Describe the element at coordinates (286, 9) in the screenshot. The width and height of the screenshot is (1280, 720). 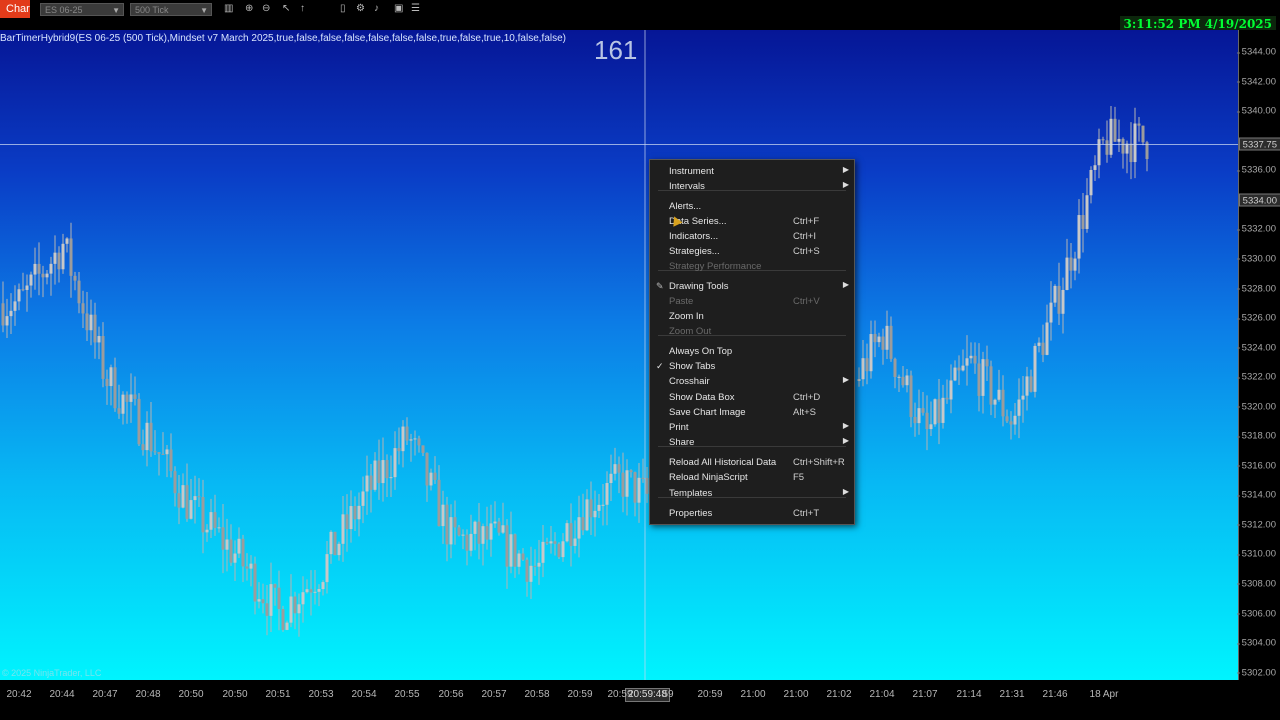
I see `pan-icon: ↖` at that location.